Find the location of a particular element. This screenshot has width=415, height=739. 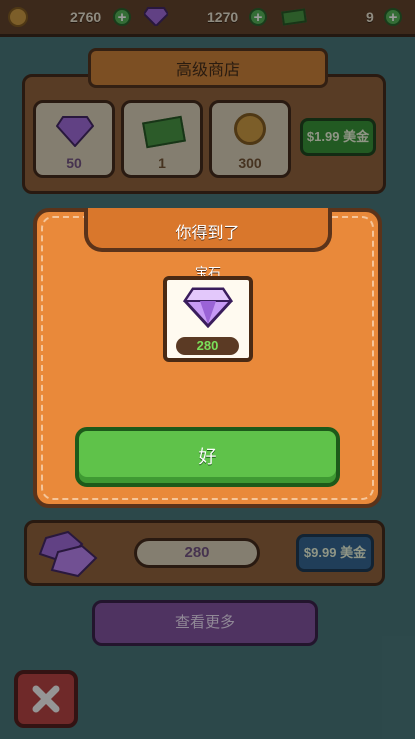

gem-icon is located at coordinates (208, 309).